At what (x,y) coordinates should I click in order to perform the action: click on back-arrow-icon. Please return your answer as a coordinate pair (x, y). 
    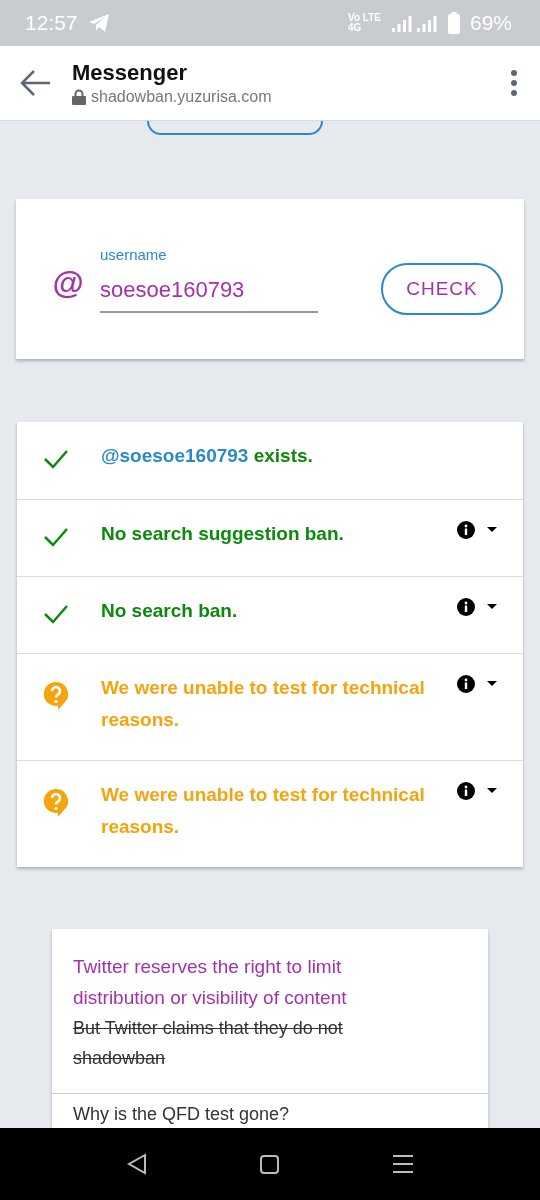
    Looking at the image, I should click on (36, 83).